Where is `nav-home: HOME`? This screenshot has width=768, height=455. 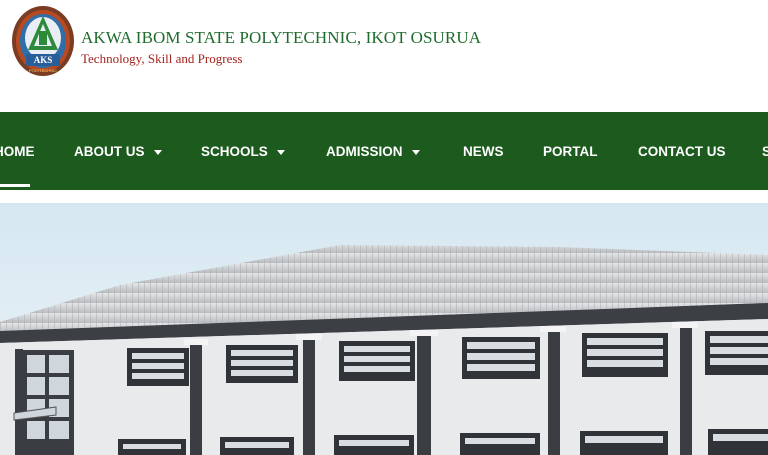
nav-home: HOME is located at coordinates (17, 151).